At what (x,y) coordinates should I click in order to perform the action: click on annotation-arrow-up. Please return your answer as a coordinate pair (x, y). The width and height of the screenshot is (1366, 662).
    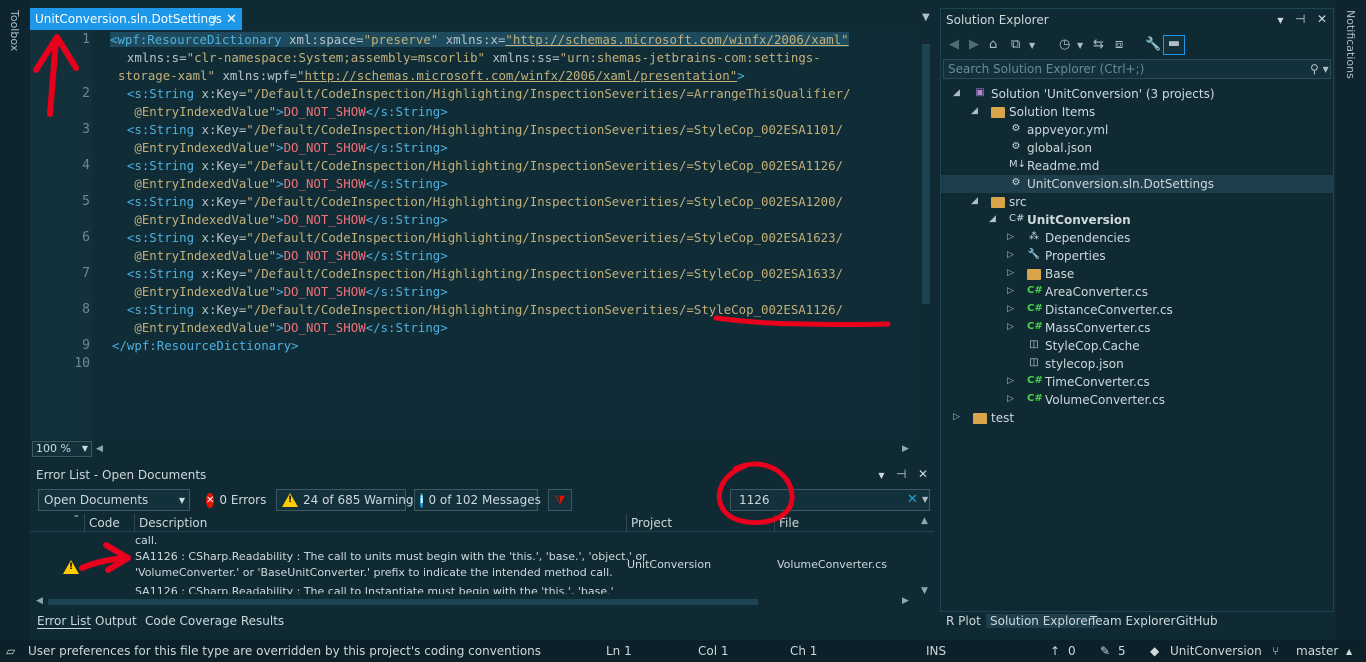
    Looking at the image, I should click on (56, 75).